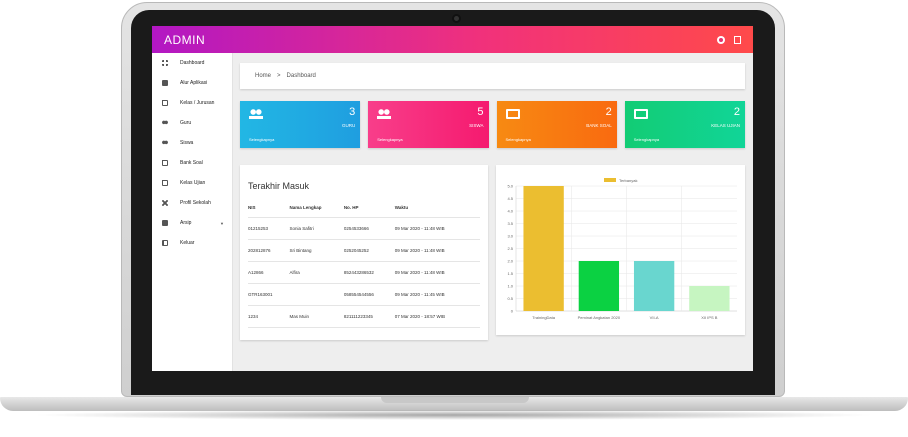  What do you see at coordinates (165, 63) in the screenshot?
I see `dashboard-icon` at bounding box center [165, 63].